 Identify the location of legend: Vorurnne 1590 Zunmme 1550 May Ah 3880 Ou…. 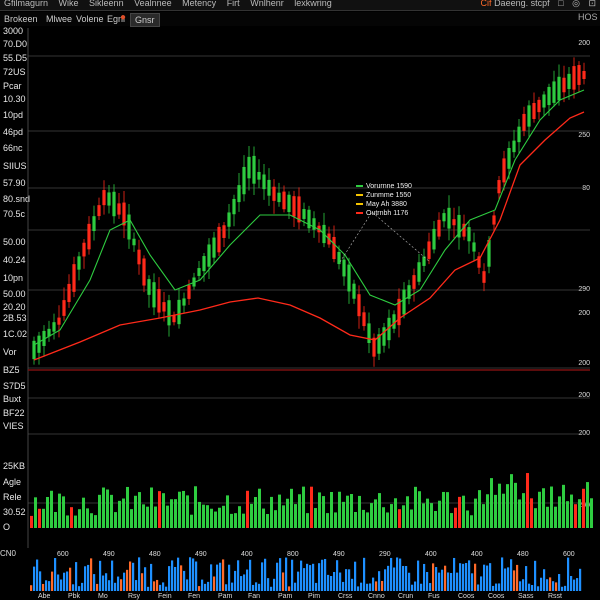
(384, 200).